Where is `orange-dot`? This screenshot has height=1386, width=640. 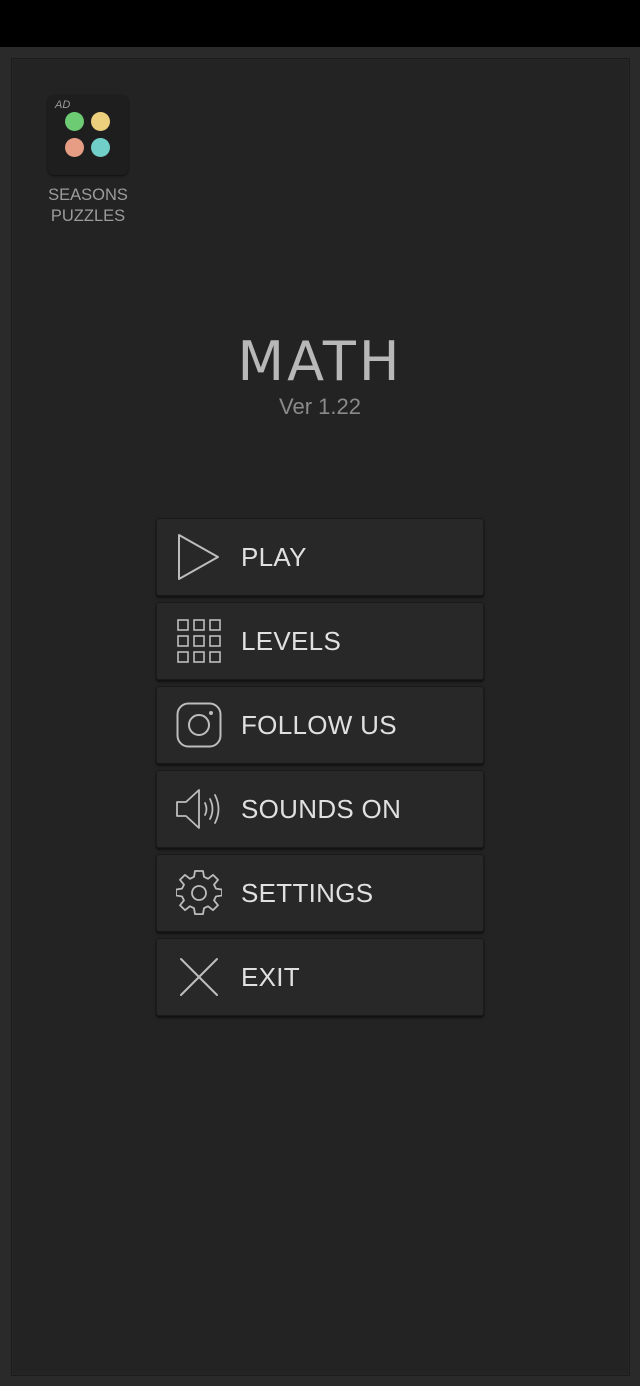 orange-dot is located at coordinates (74, 147).